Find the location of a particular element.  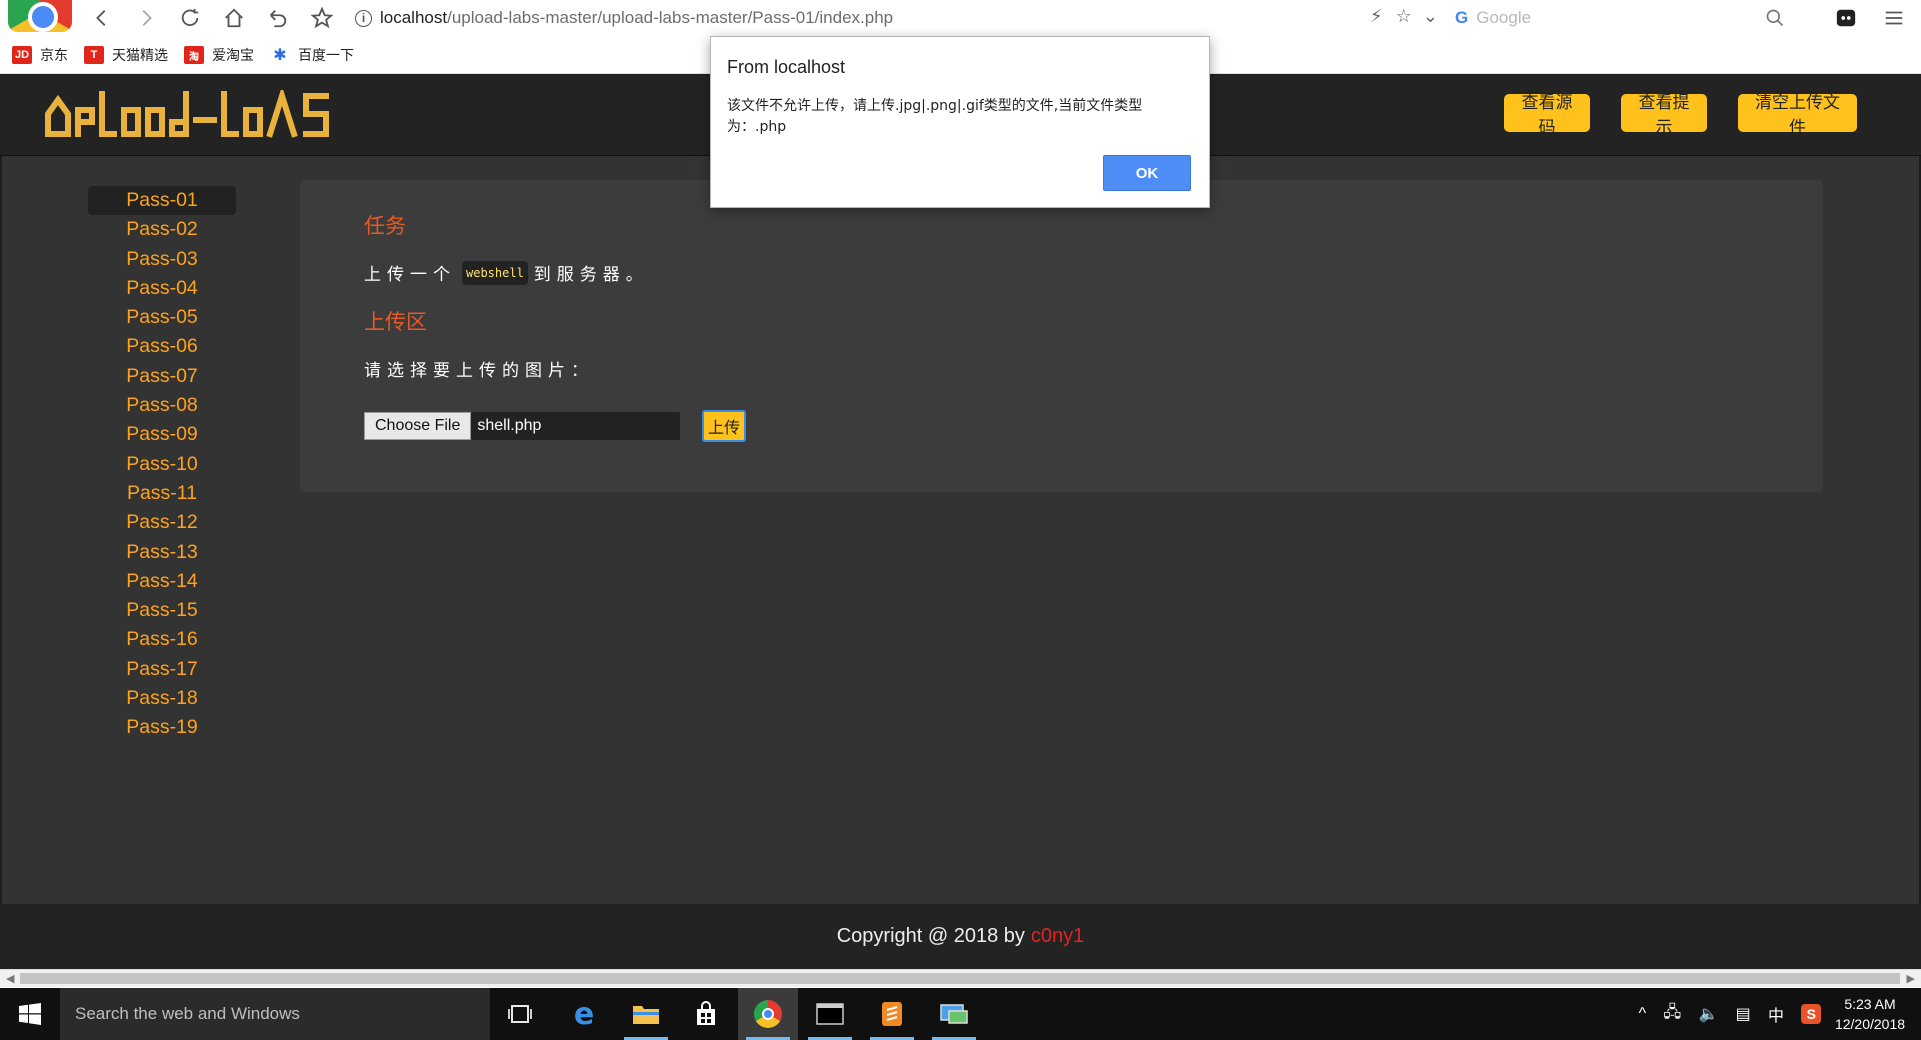

alert-title: From localhost is located at coordinates (786, 67).